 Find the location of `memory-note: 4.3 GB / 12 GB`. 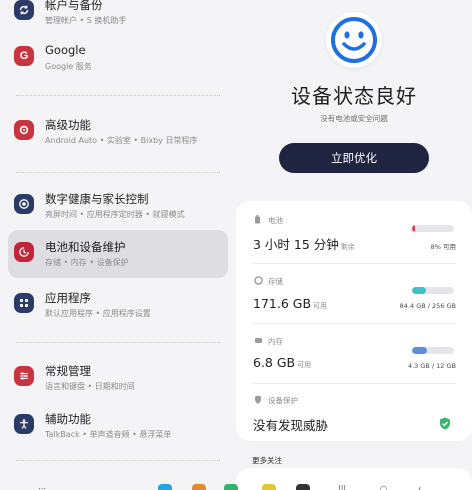

memory-note: 4.3 GB / 12 GB is located at coordinates (431, 366).